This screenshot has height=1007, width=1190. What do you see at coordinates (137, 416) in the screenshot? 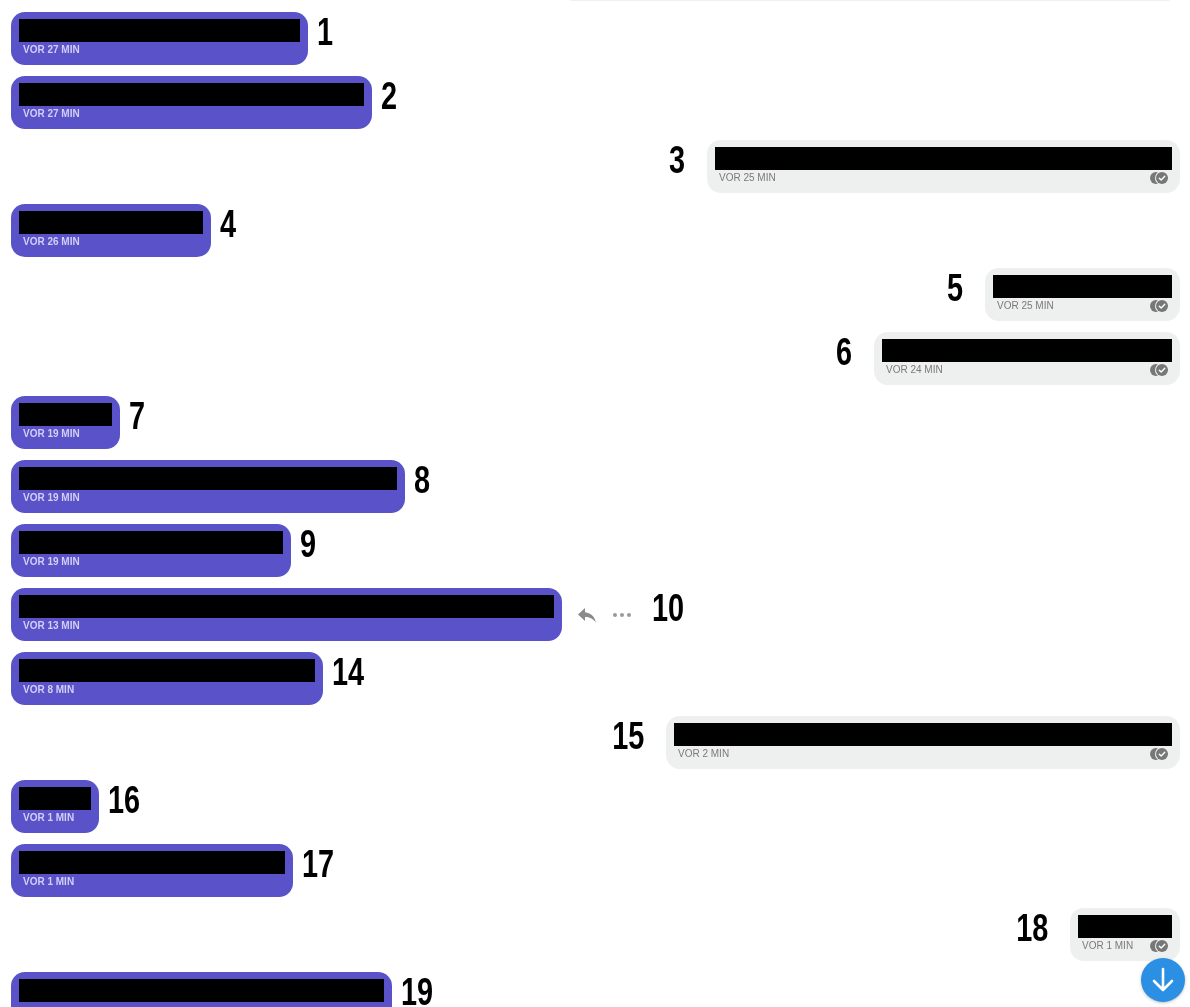
I see `annotation-number: 7` at bounding box center [137, 416].